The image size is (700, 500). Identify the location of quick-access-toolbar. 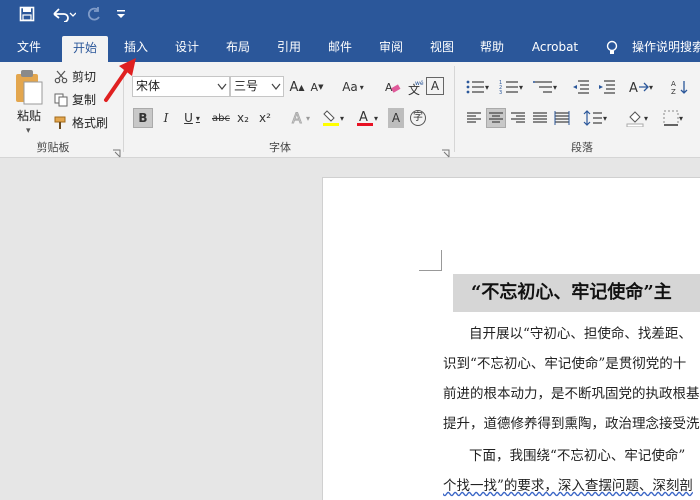
(350, 17).